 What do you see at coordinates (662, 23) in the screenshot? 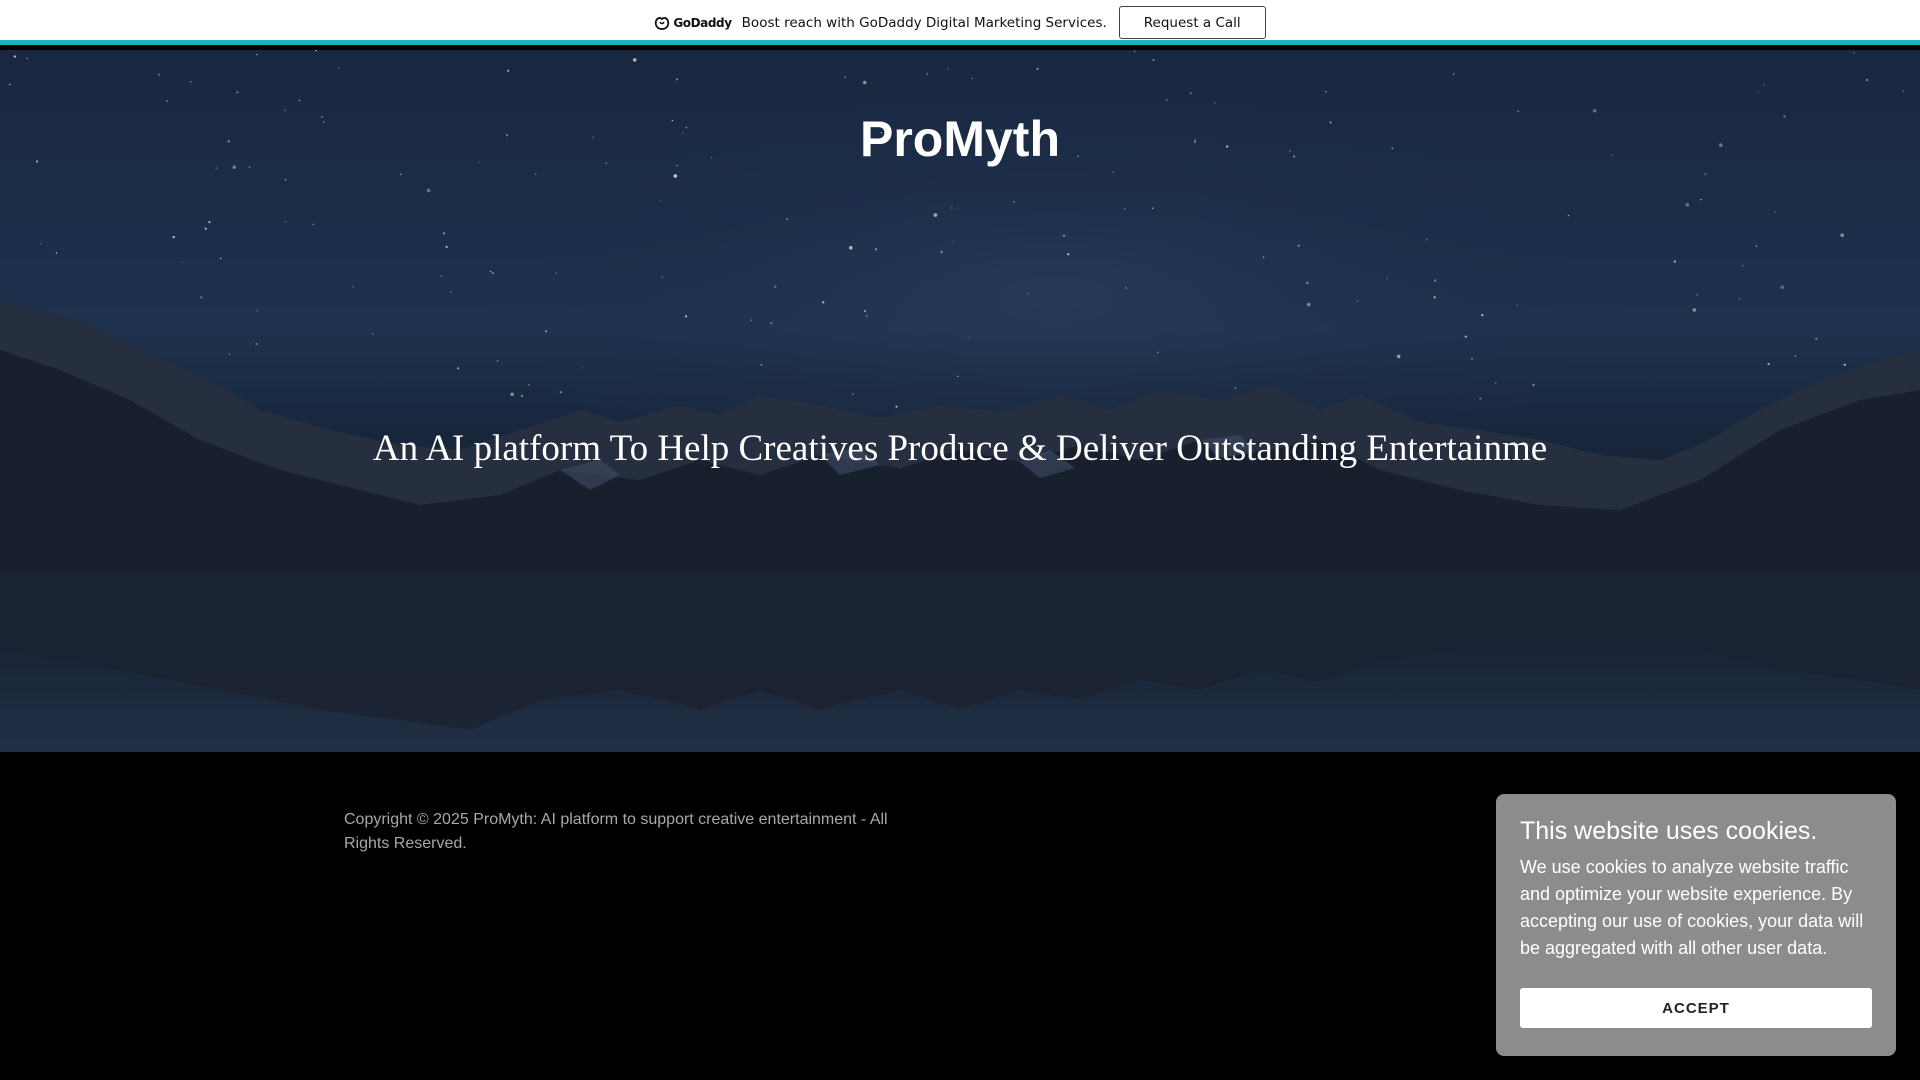
I see `godaddy-logo-icon` at bounding box center [662, 23].